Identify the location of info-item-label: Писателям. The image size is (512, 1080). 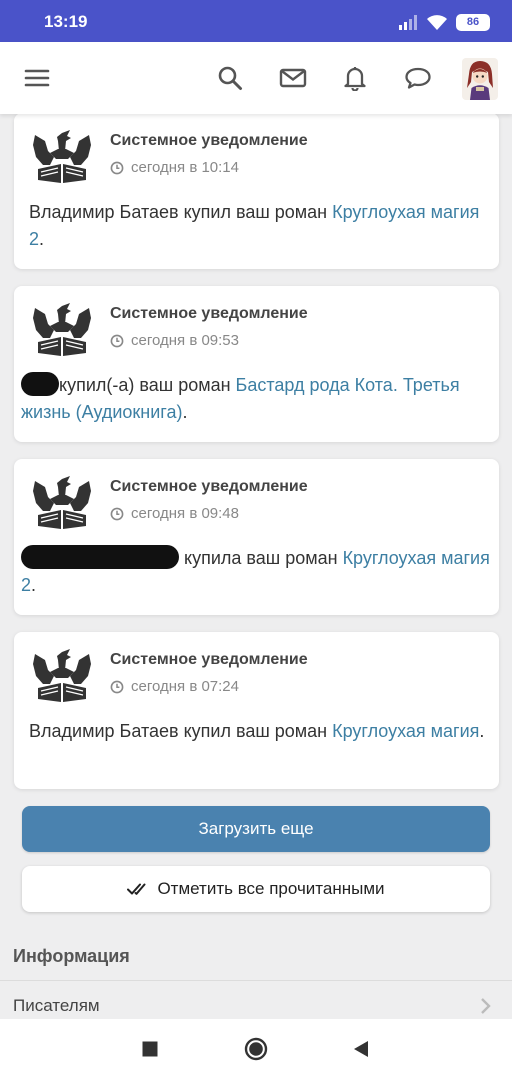
(56, 1005).